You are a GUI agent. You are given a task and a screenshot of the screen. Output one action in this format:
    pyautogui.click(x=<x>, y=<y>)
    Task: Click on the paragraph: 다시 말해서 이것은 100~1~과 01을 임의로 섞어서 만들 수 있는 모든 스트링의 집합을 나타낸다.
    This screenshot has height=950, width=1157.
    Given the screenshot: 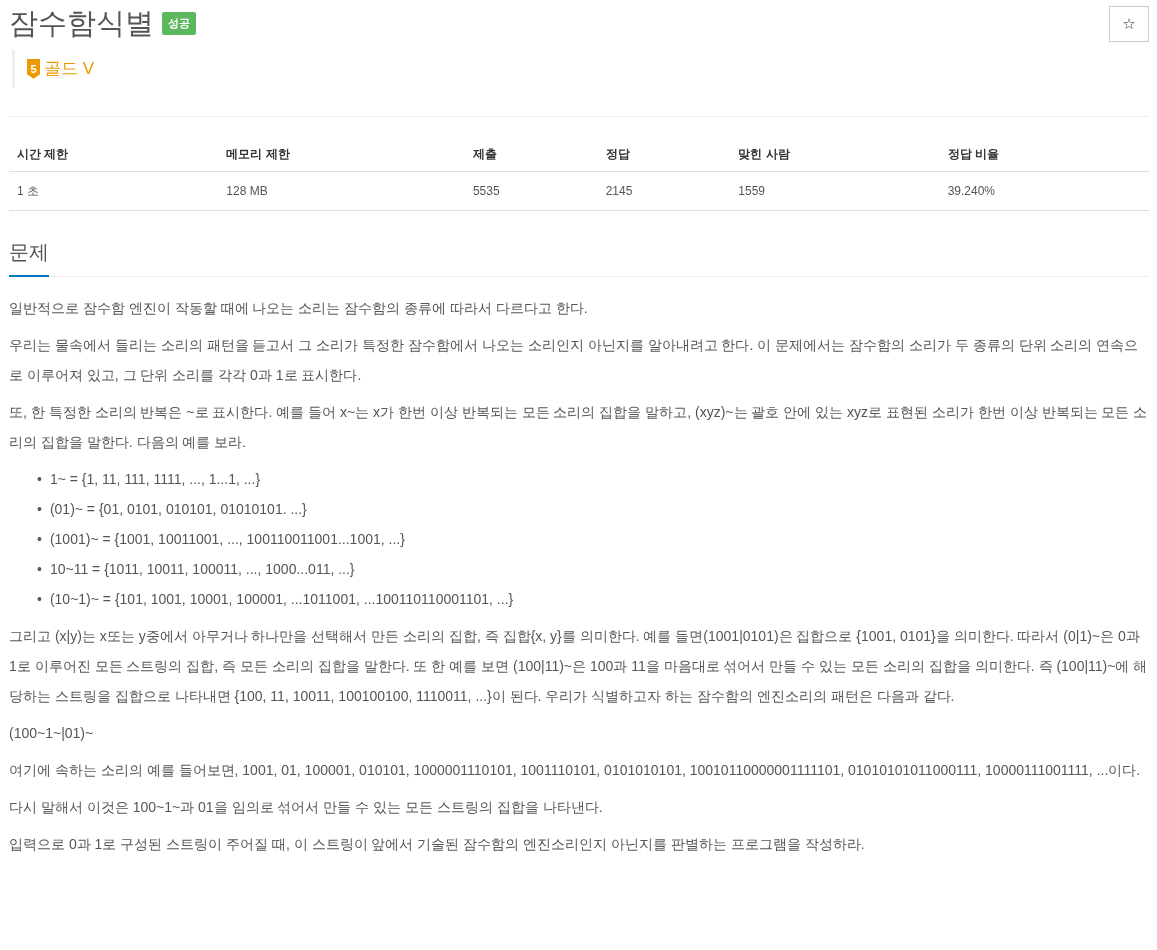 What is the action you would take?
    pyautogui.click(x=306, y=807)
    